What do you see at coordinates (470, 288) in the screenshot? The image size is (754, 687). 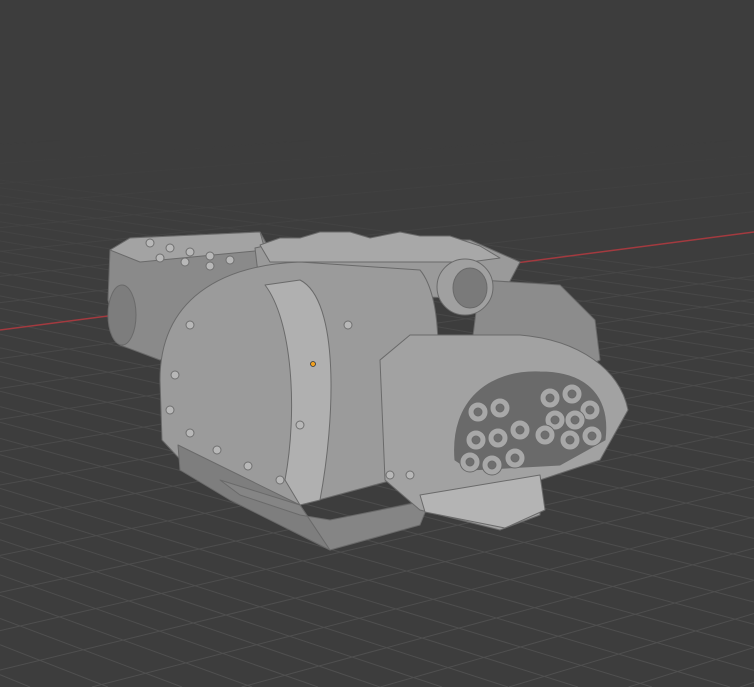 I see `barrel-muzzle` at bounding box center [470, 288].